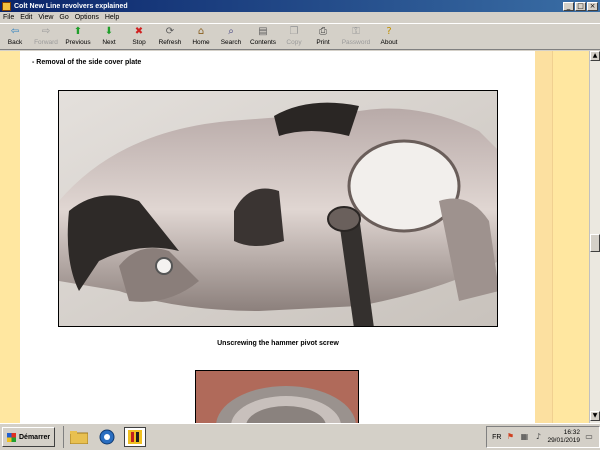 This screenshot has width=600, height=450. I want to click on clock-time: 16:32, so click(571, 432).